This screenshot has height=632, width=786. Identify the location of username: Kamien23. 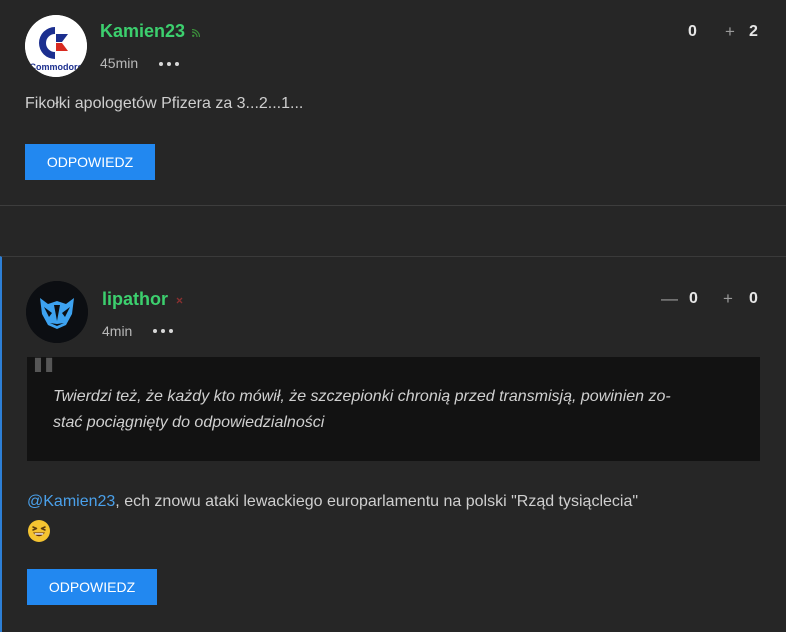
(142, 31).